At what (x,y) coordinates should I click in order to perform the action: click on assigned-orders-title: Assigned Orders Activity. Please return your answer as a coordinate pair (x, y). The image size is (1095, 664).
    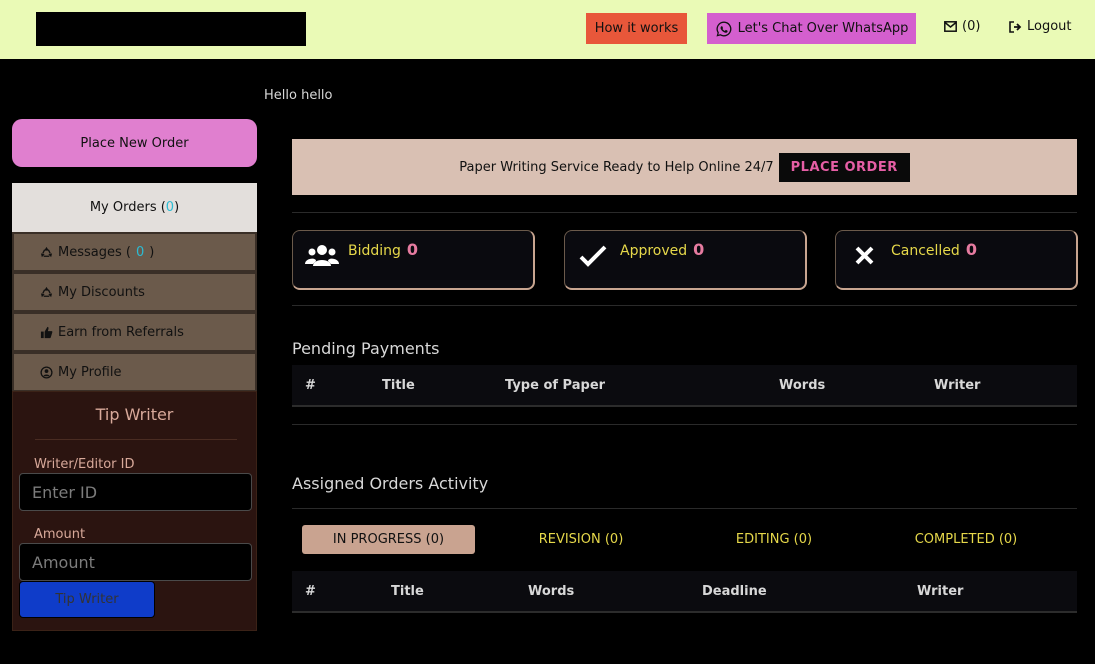
    Looking at the image, I should click on (390, 483).